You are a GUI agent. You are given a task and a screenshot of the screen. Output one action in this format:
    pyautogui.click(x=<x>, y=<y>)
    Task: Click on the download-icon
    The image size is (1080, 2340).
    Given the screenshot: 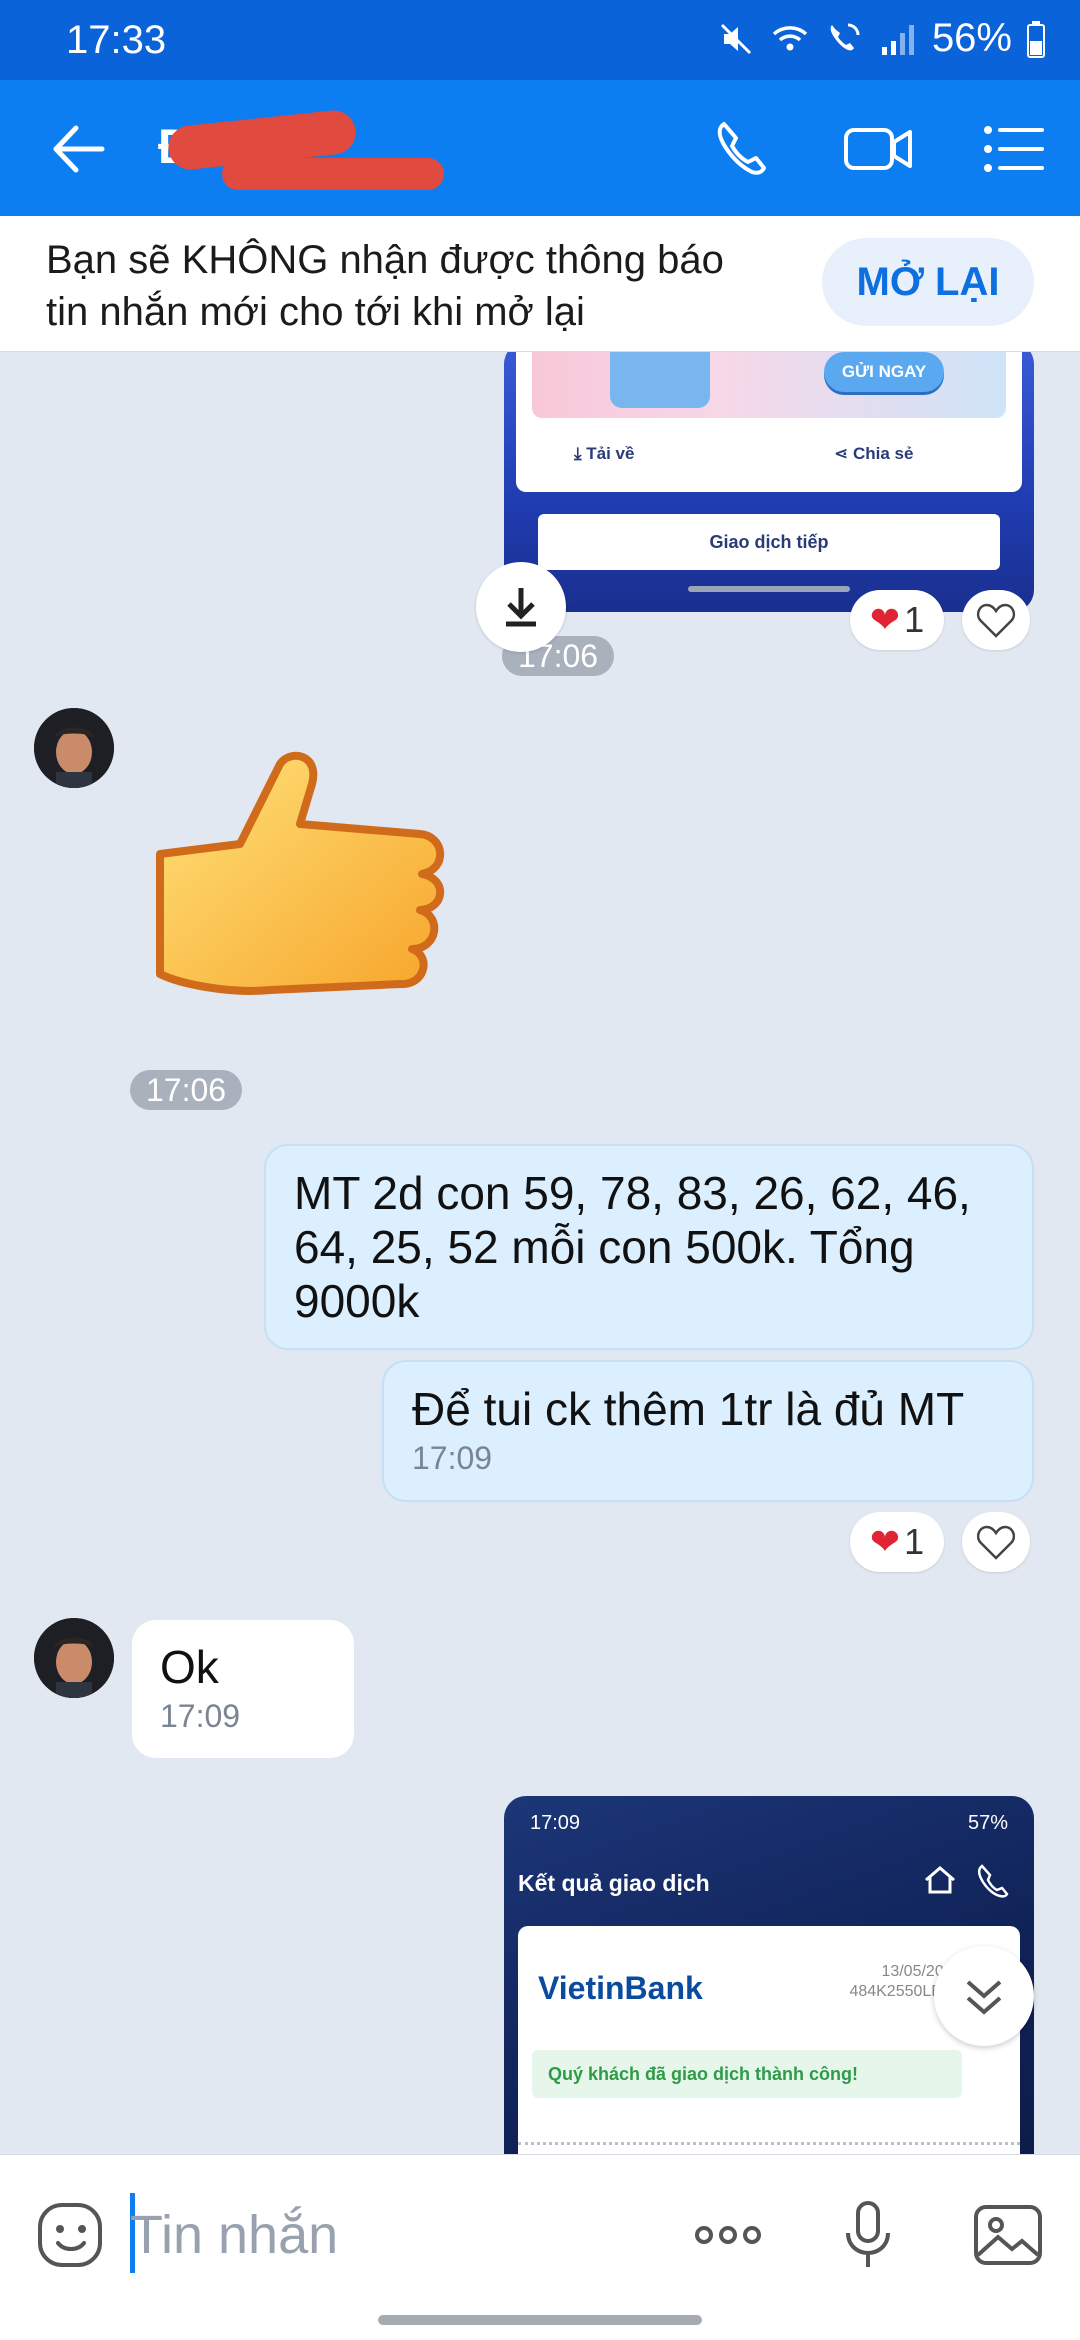 What is the action you would take?
    pyautogui.click(x=521, y=607)
    